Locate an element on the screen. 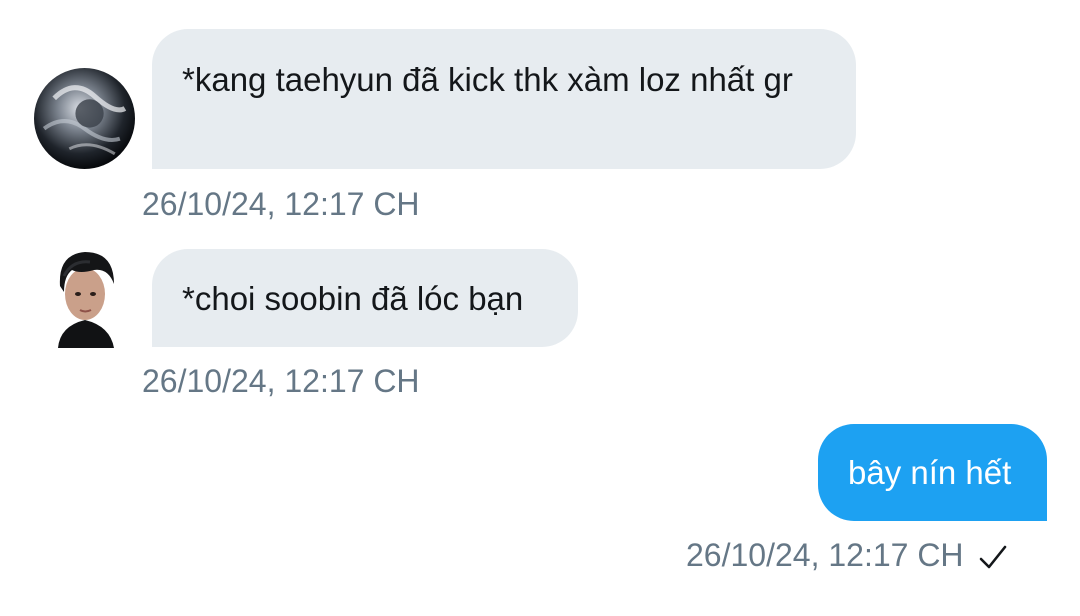  check-icon is located at coordinates (992, 556).